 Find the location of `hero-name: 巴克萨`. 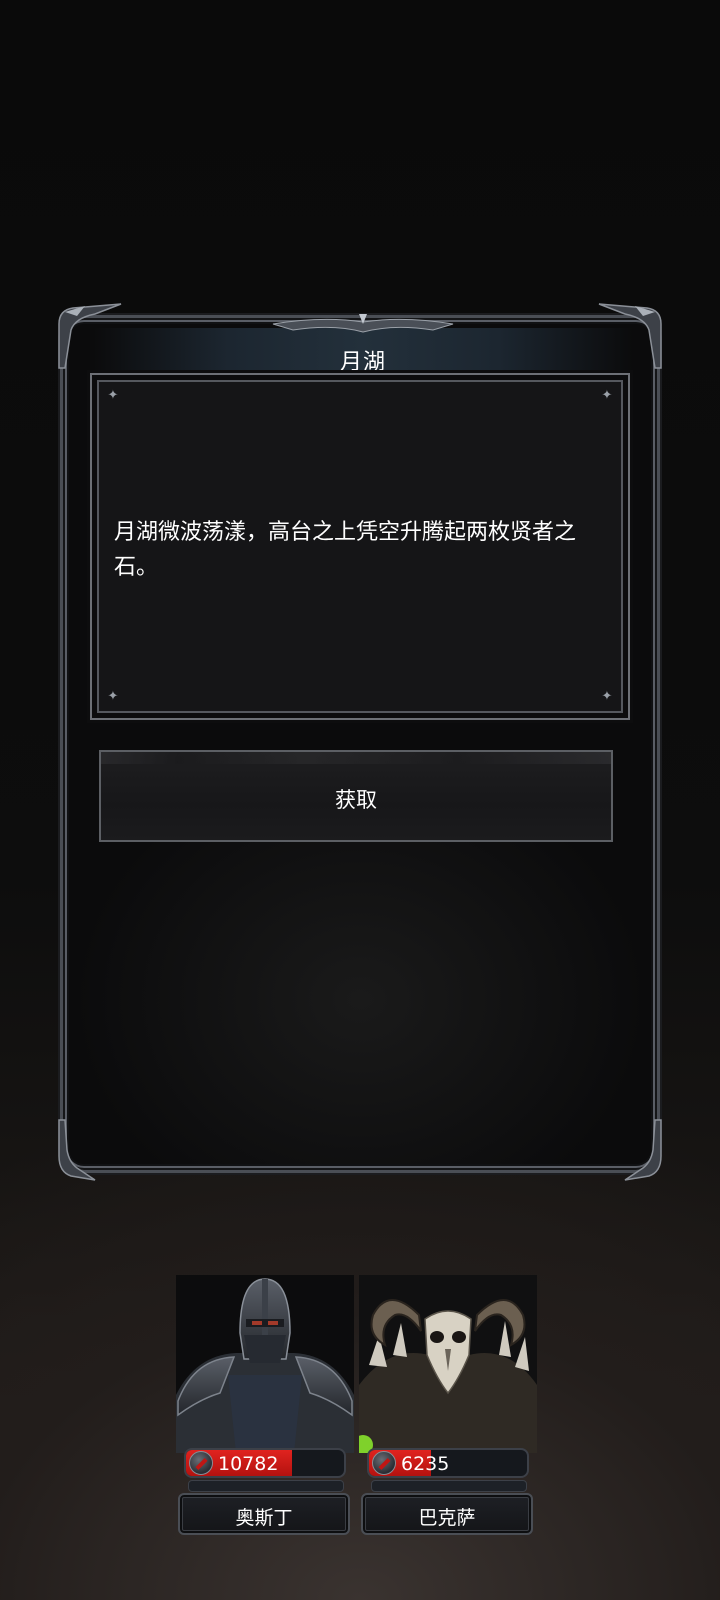

hero-name: 巴克萨 is located at coordinates (447, 1518).